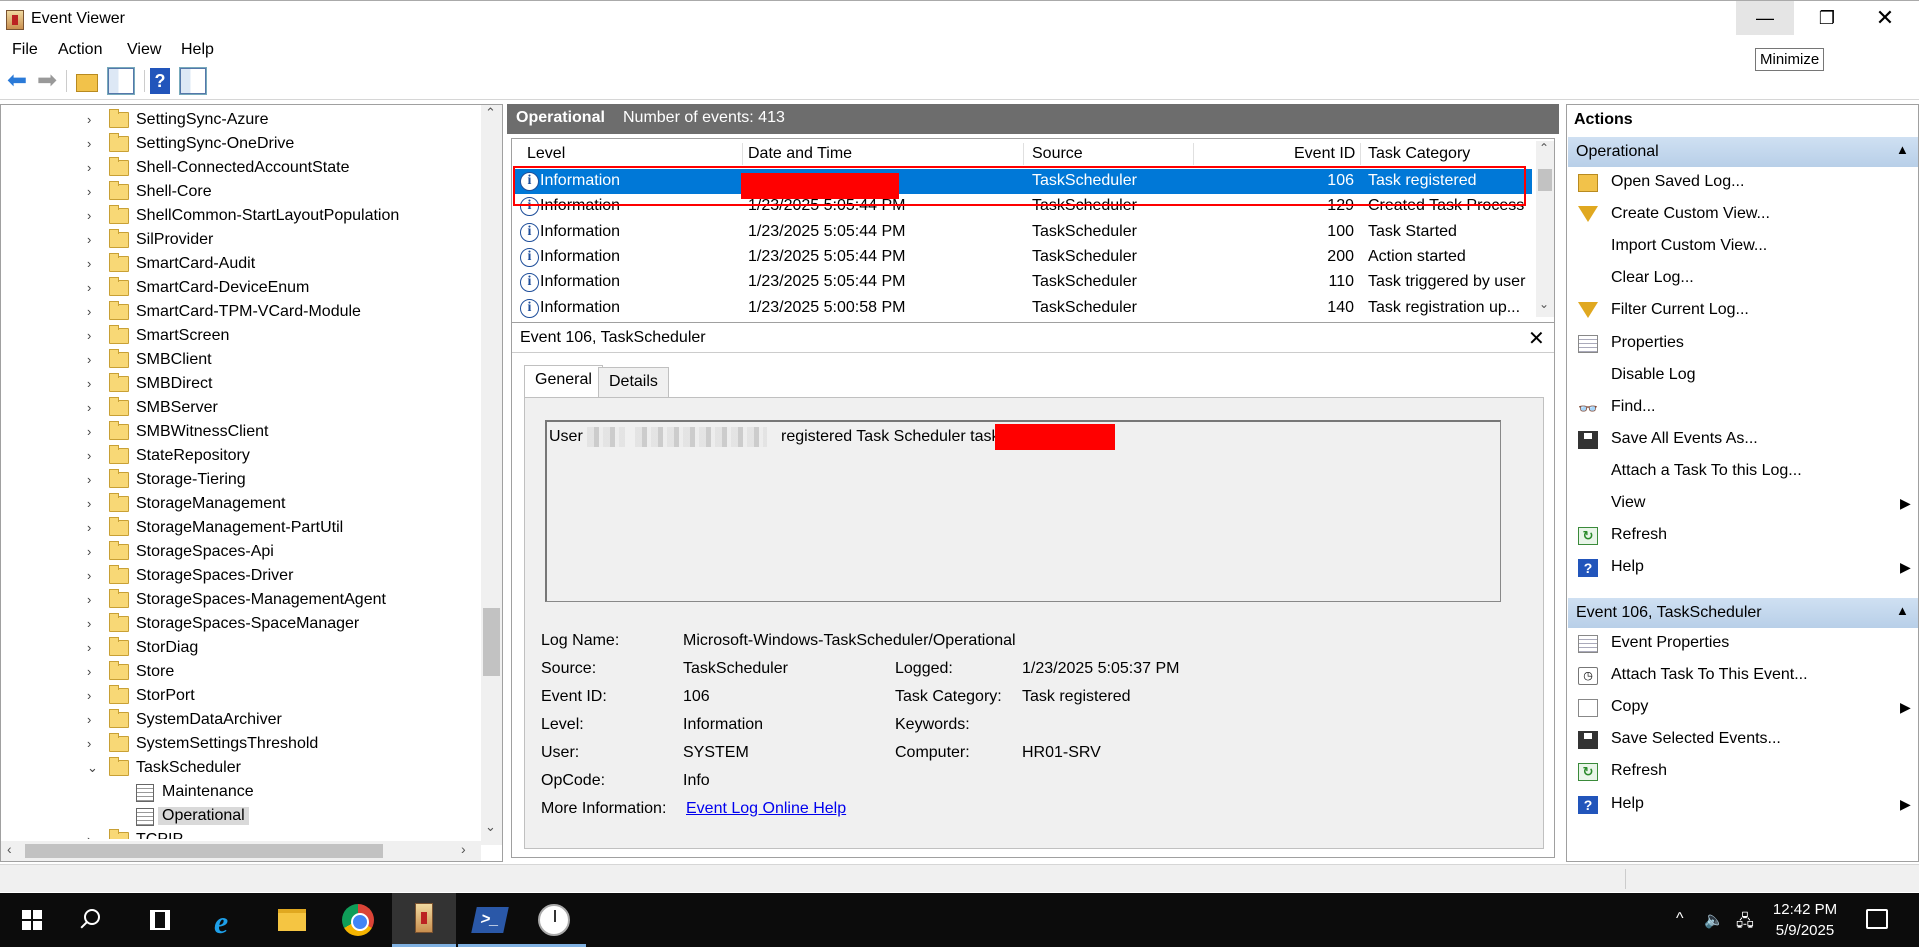  I want to click on tree-item: › StorPort, so click(241, 697).